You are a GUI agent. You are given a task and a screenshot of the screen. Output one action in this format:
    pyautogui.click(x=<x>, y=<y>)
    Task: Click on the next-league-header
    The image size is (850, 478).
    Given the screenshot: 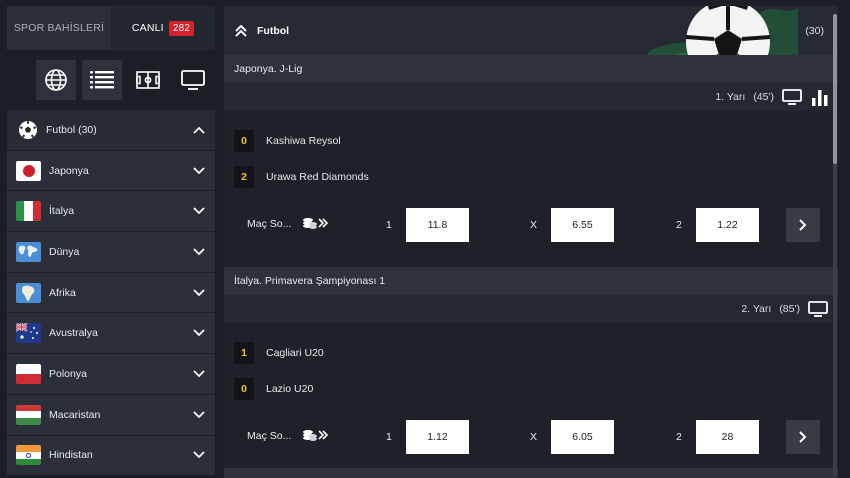 What is the action you would take?
    pyautogui.click(x=531, y=473)
    